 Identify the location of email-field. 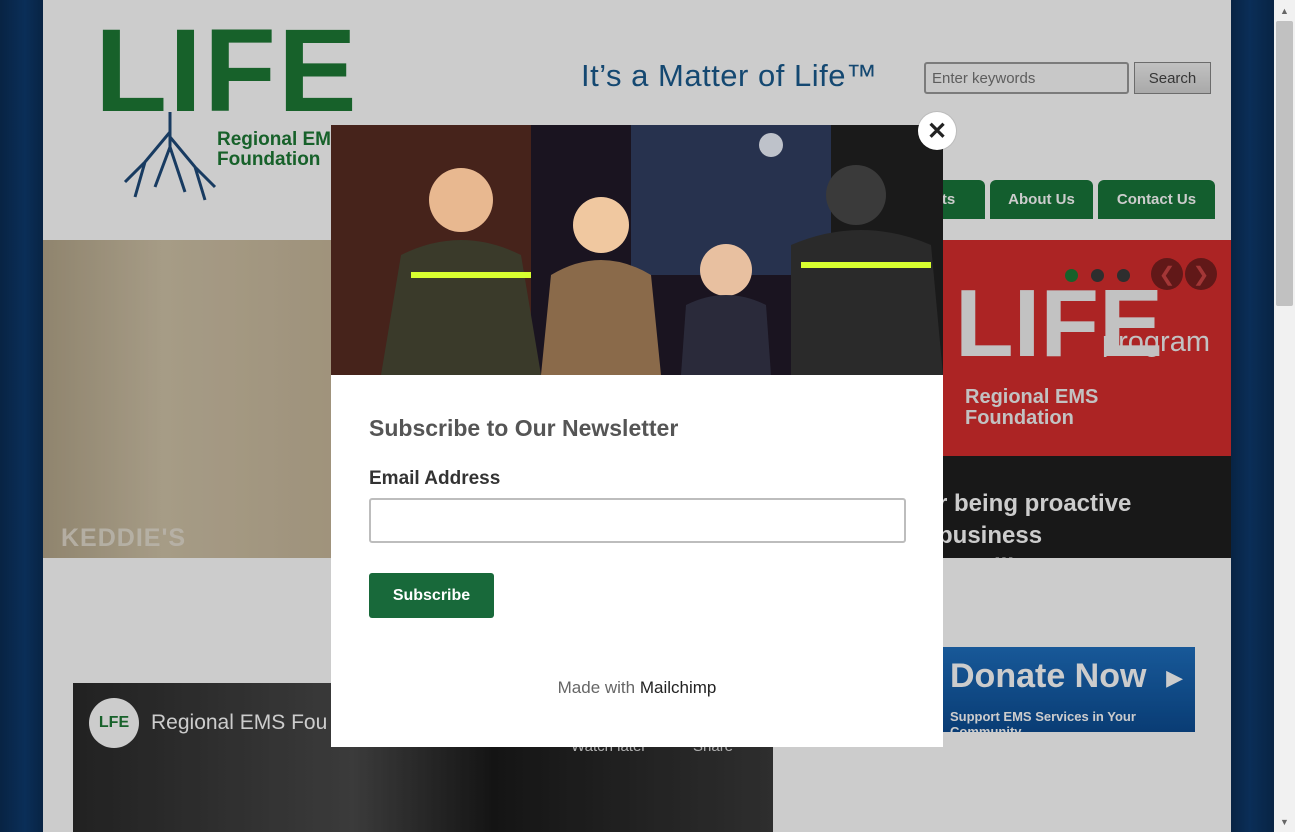
(637, 520).